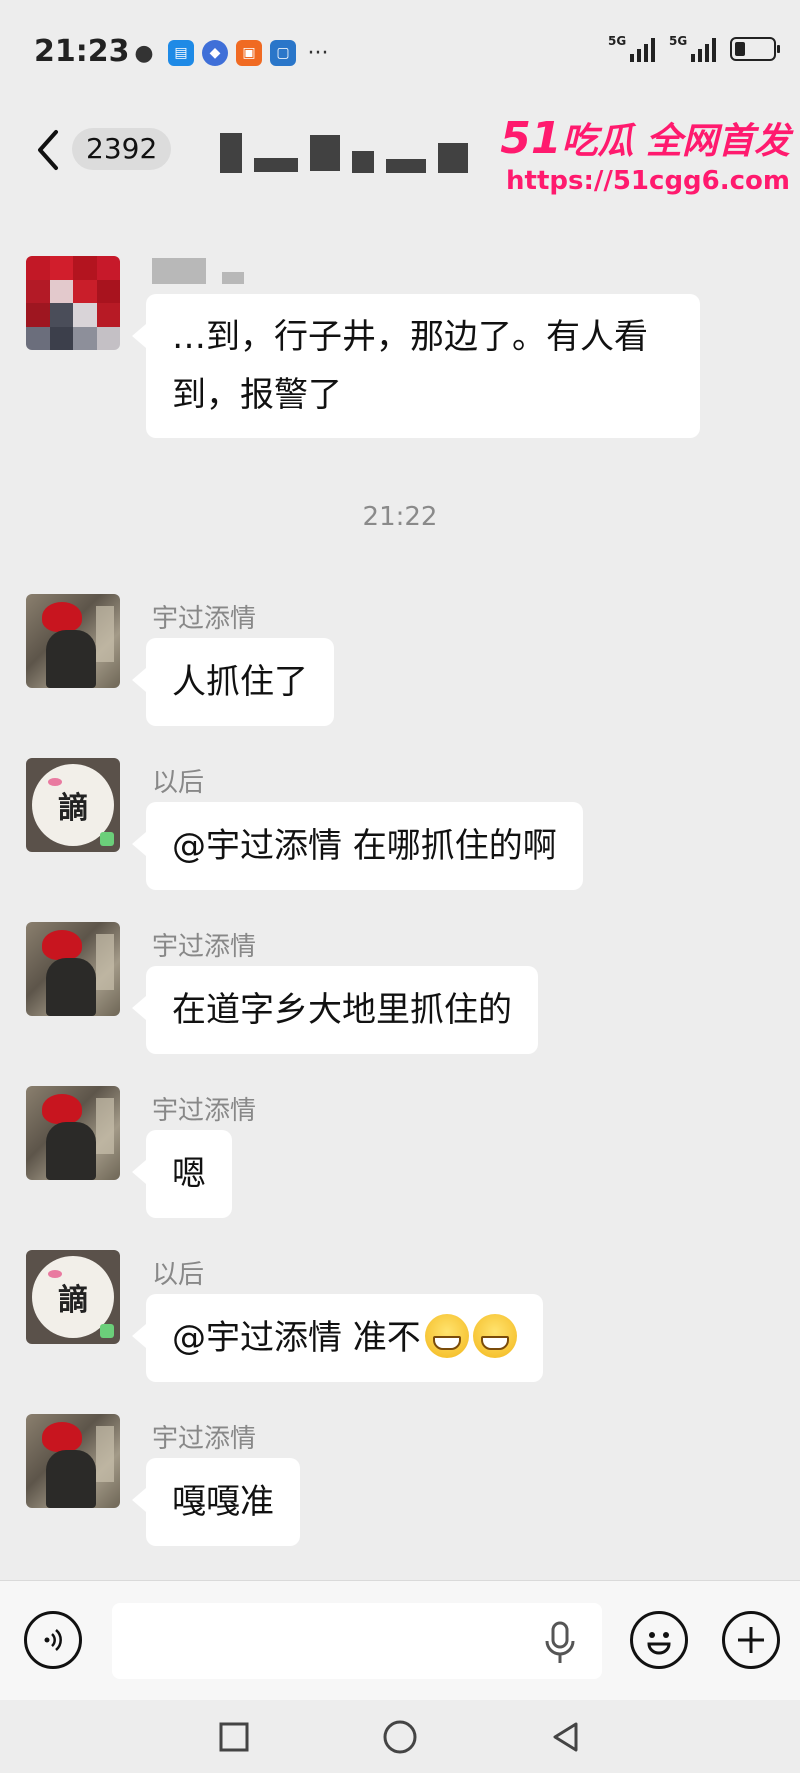 The width and height of the screenshot is (800, 1773). Describe the element at coordinates (181, 53) in the screenshot. I see `reader-icon: ▤` at that location.